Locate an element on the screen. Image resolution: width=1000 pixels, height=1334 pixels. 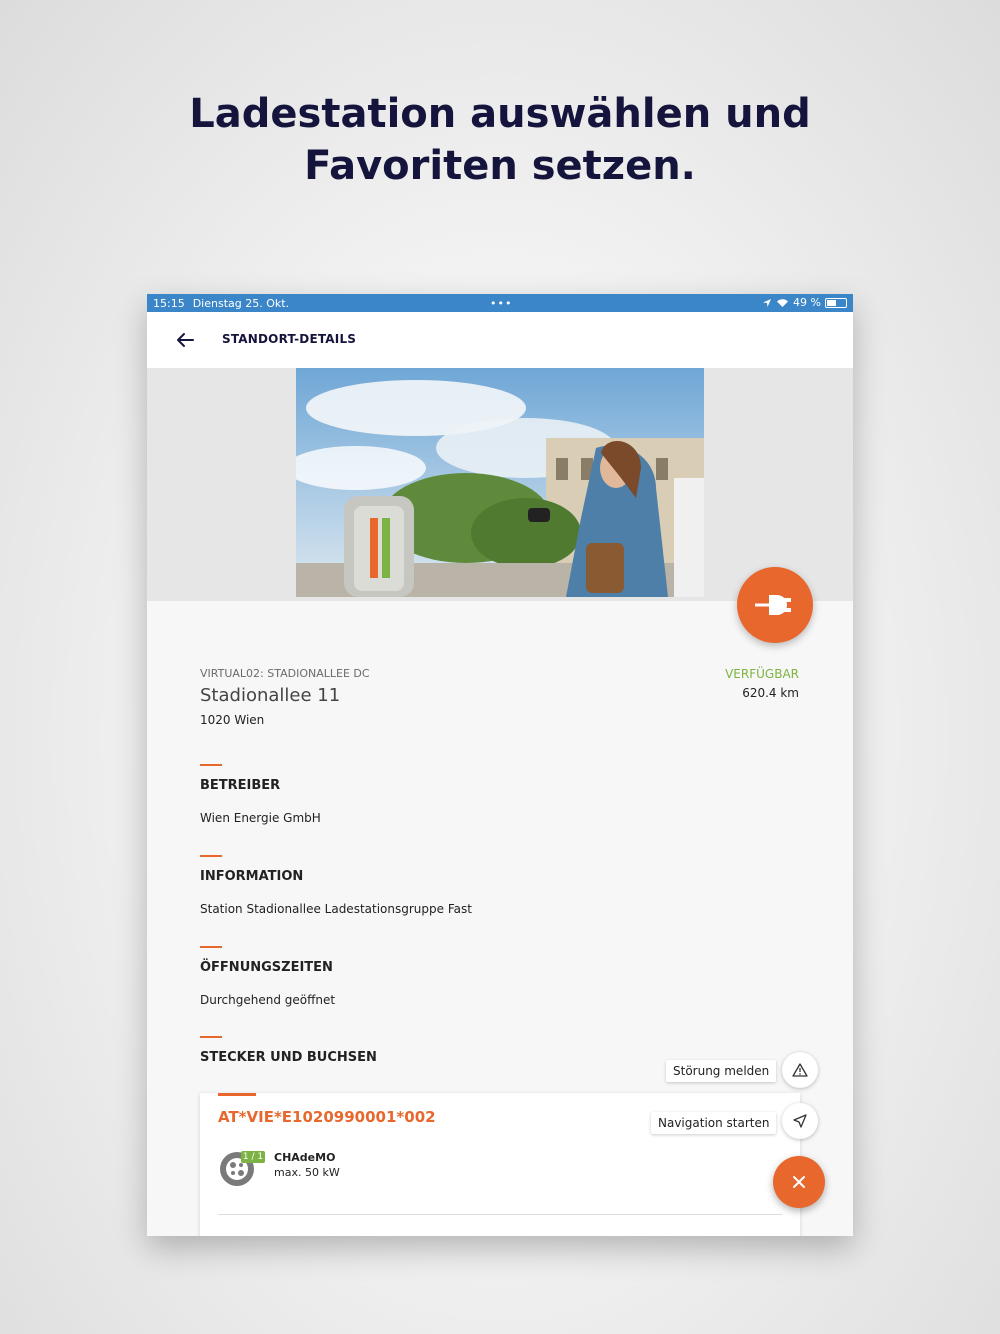
card-divider is located at coordinates (500, 1214).